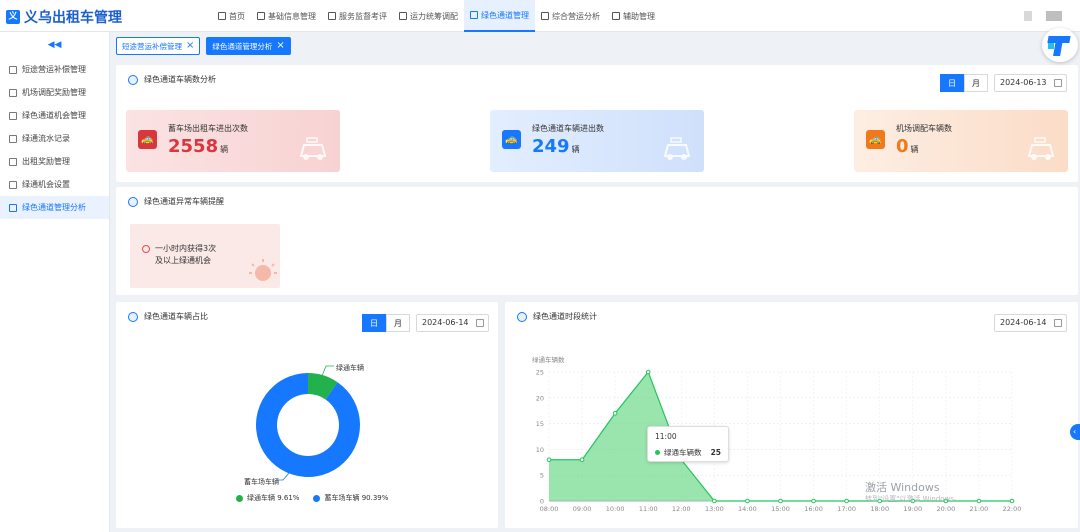 This screenshot has width=1080, height=532. I want to click on panel-title-text: 绿色通道异常车辆提醒, so click(184, 201).